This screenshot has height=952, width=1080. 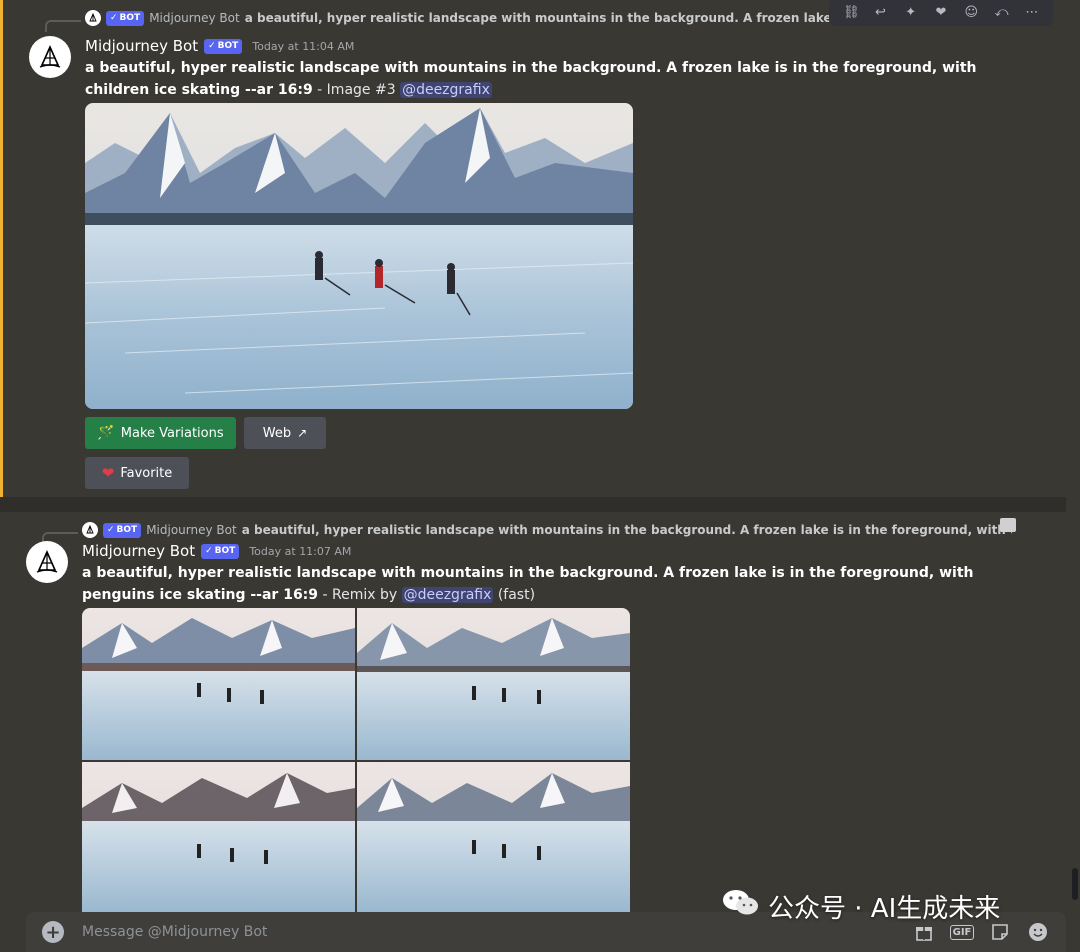 What do you see at coordinates (356, 90) in the screenshot?
I see `image-suffix: - Image #3` at bounding box center [356, 90].